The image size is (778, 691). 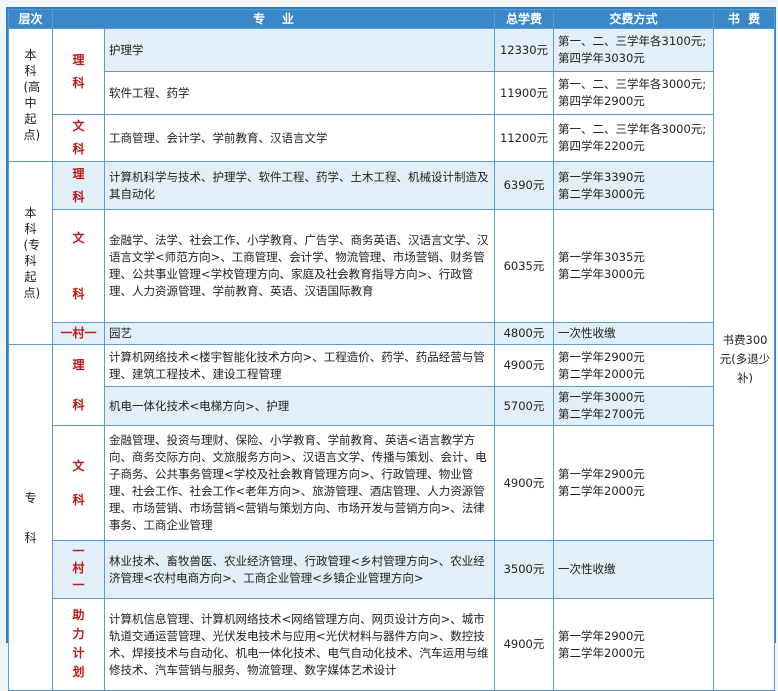 I want to click on table-row: 一村一 园艺 4800元 一次性收缴, so click(x=391, y=333).